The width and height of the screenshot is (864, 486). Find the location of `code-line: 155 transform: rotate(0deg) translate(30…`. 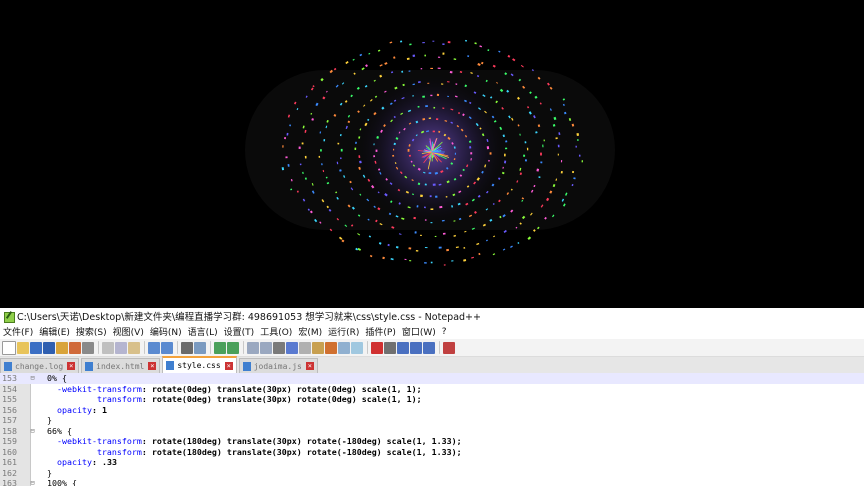

code-line: 155 transform: rotate(0deg) translate(30… is located at coordinates (432, 399).